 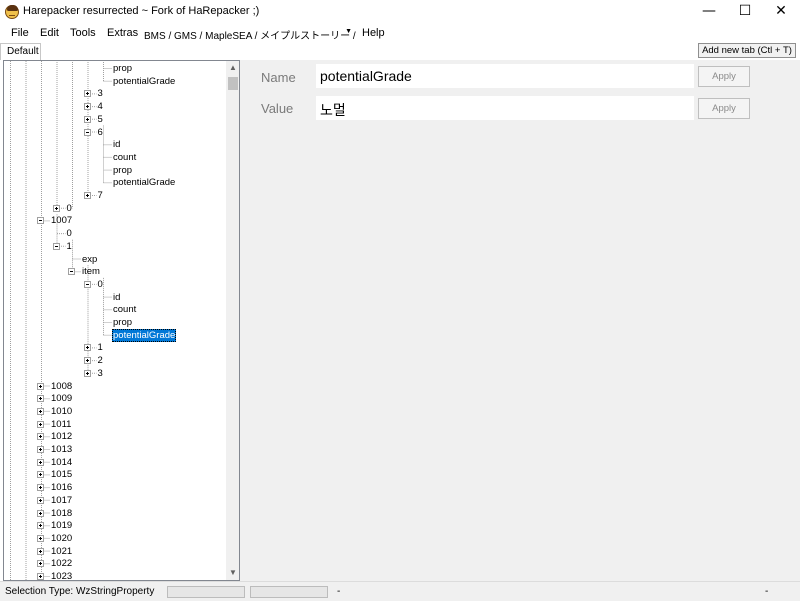 What do you see at coordinates (233, 83) in the screenshot?
I see `scroll-thumb` at bounding box center [233, 83].